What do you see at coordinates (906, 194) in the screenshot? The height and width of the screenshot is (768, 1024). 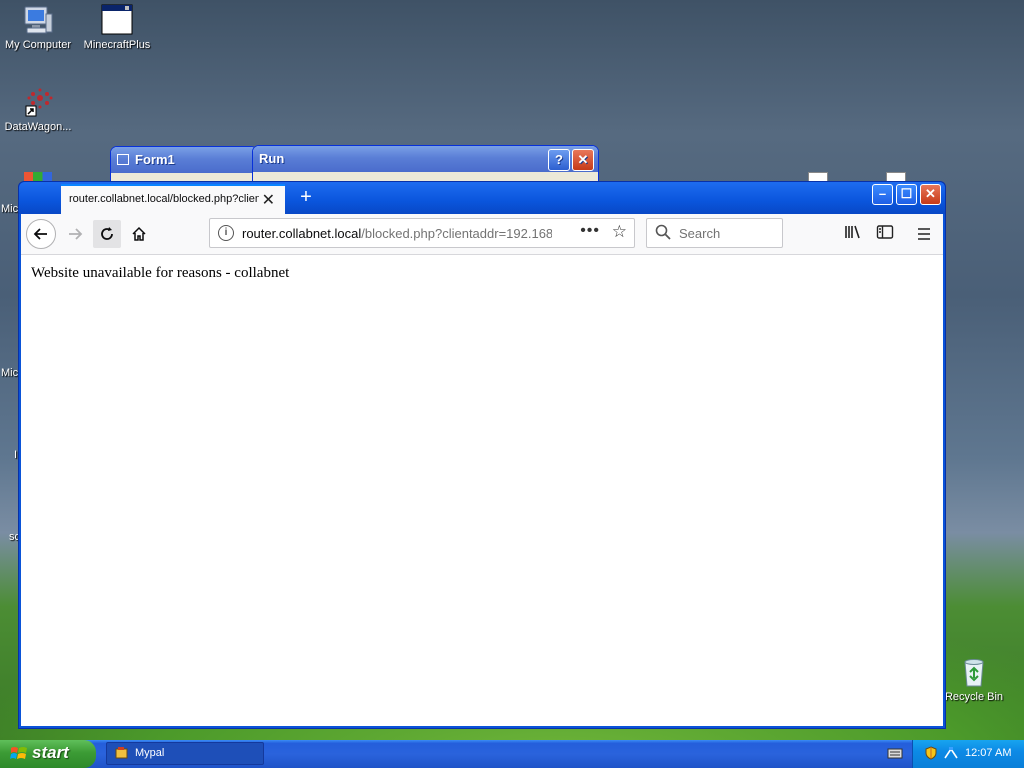 I see `maximize-button: ☐` at bounding box center [906, 194].